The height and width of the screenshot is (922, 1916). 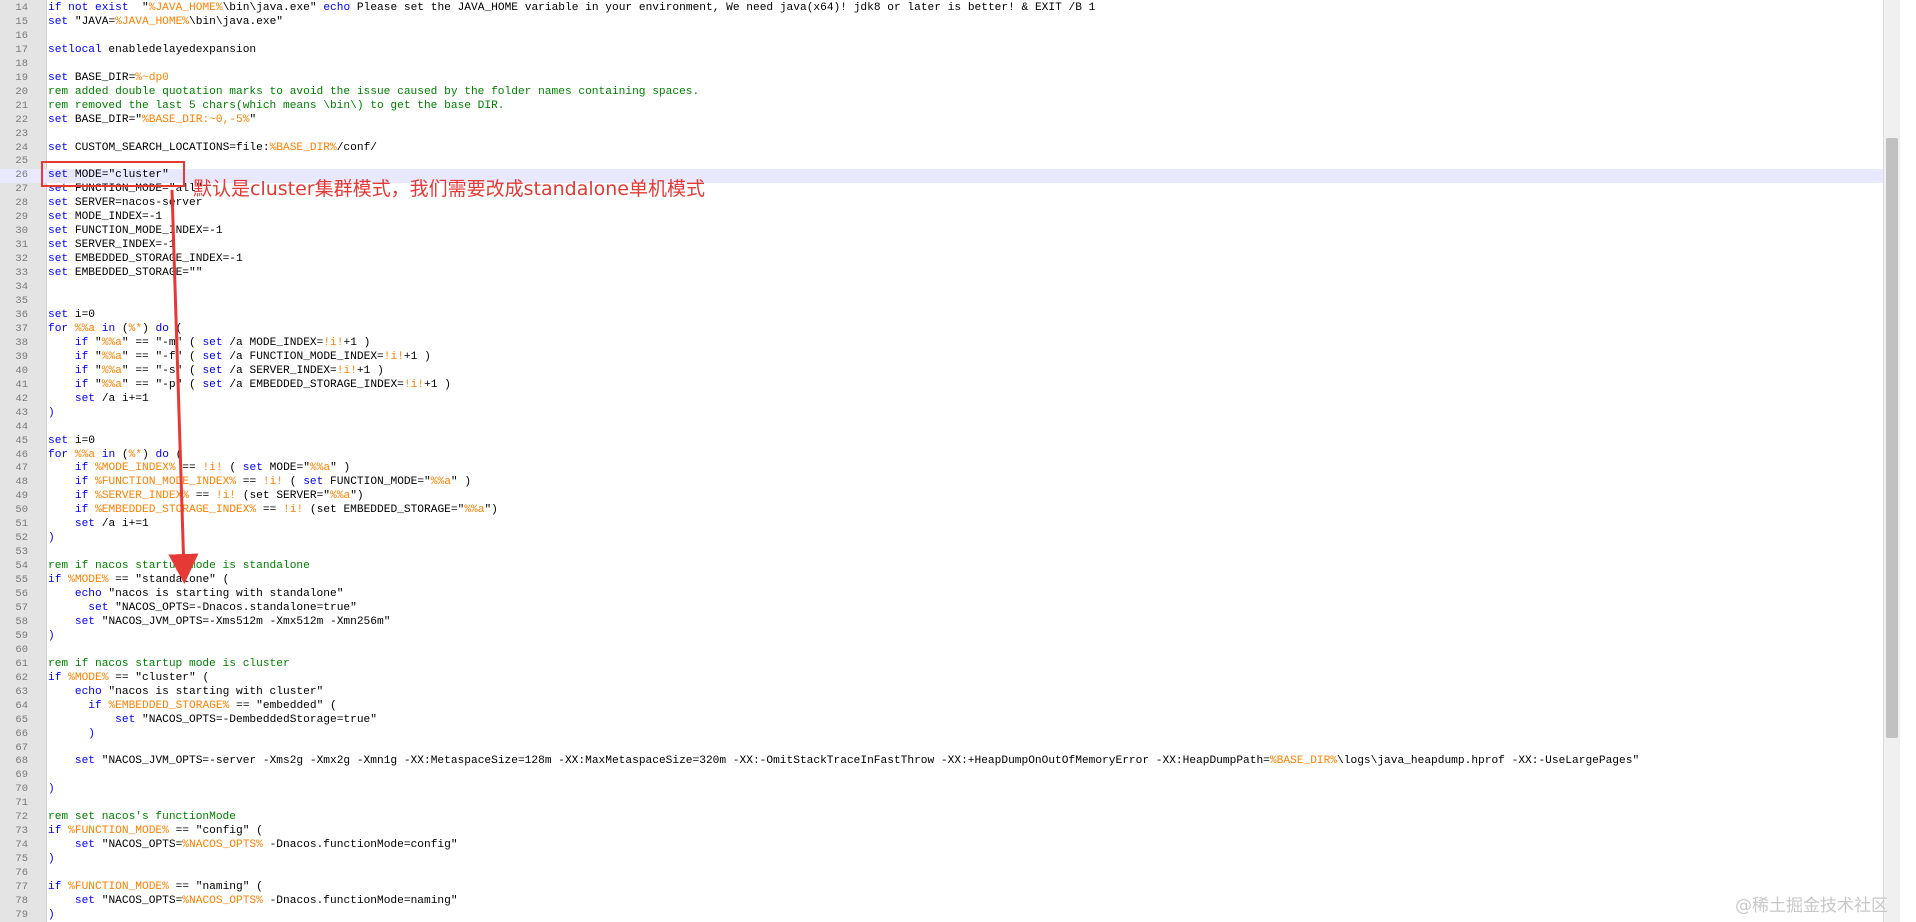 I want to click on annotation-arrow, so click(x=183, y=386).